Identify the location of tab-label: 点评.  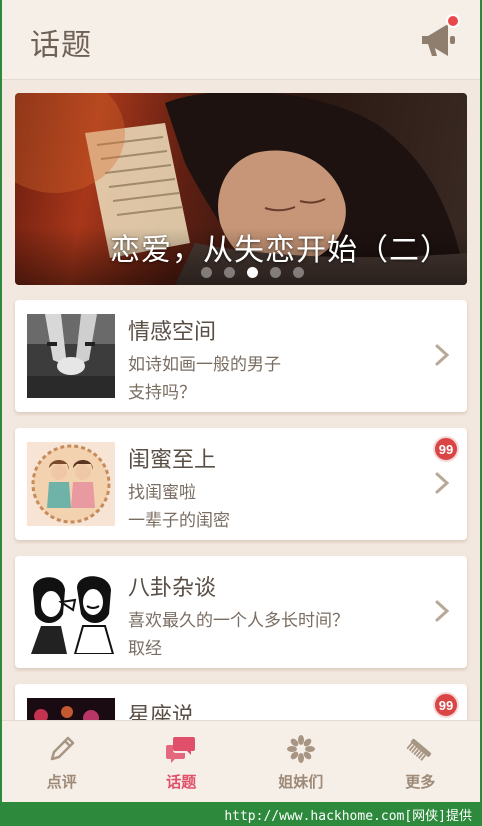
(61, 782).